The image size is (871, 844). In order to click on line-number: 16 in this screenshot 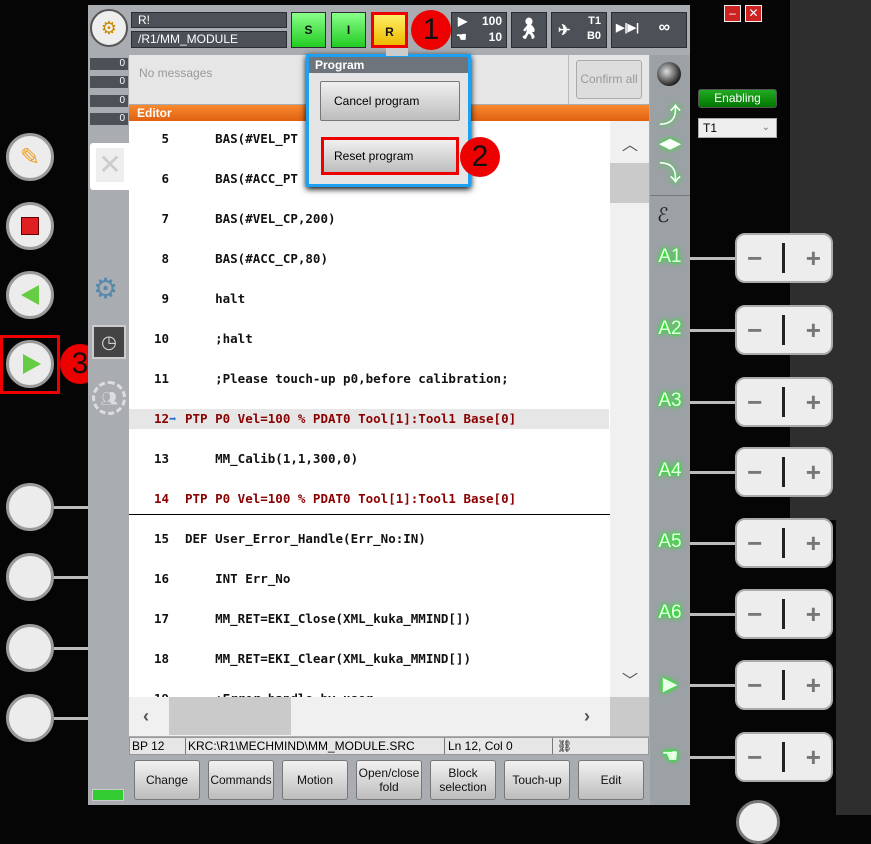, I will do `click(161, 578)`.